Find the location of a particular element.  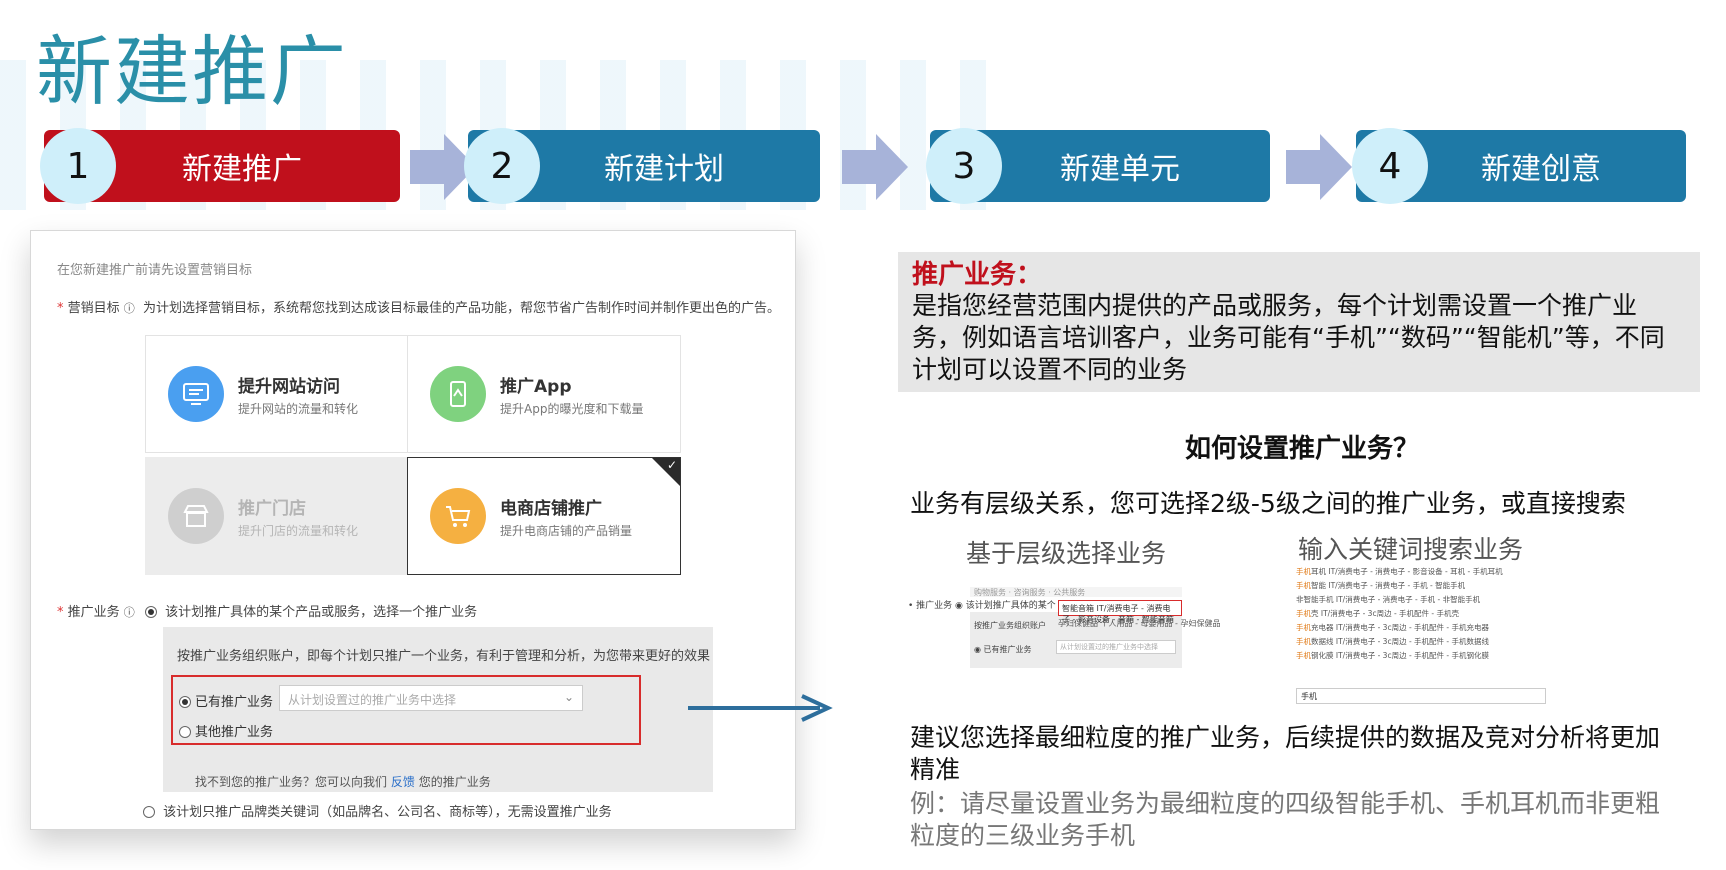

example-group-text: 按推广业务组织账户 is located at coordinates (1010, 625).